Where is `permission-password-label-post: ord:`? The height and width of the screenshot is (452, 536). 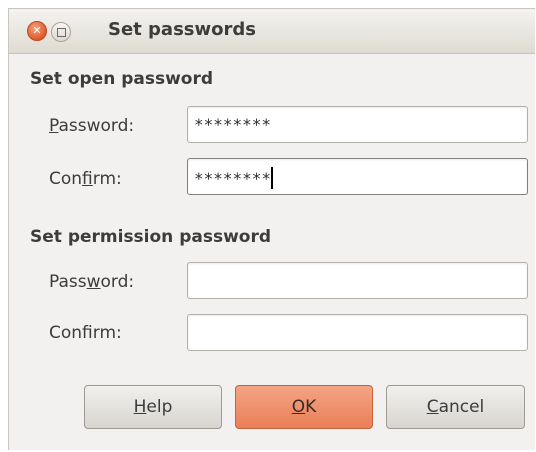 permission-password-label-post: ord: is located at coordinates (117, 282).